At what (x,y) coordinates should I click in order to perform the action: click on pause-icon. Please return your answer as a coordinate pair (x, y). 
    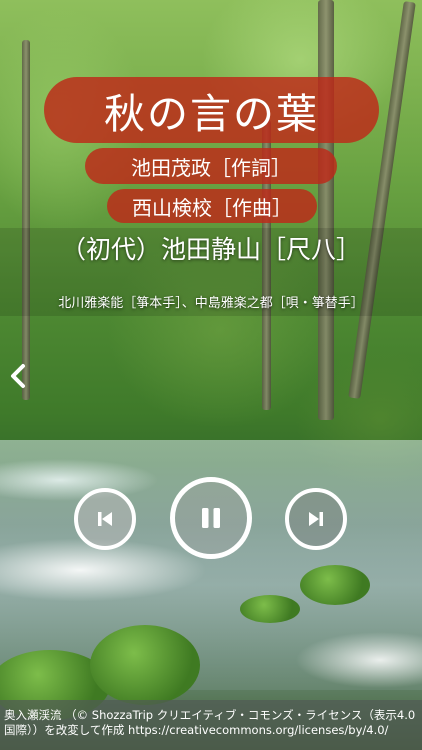
    Looking at the image, I should click on (211, 518).